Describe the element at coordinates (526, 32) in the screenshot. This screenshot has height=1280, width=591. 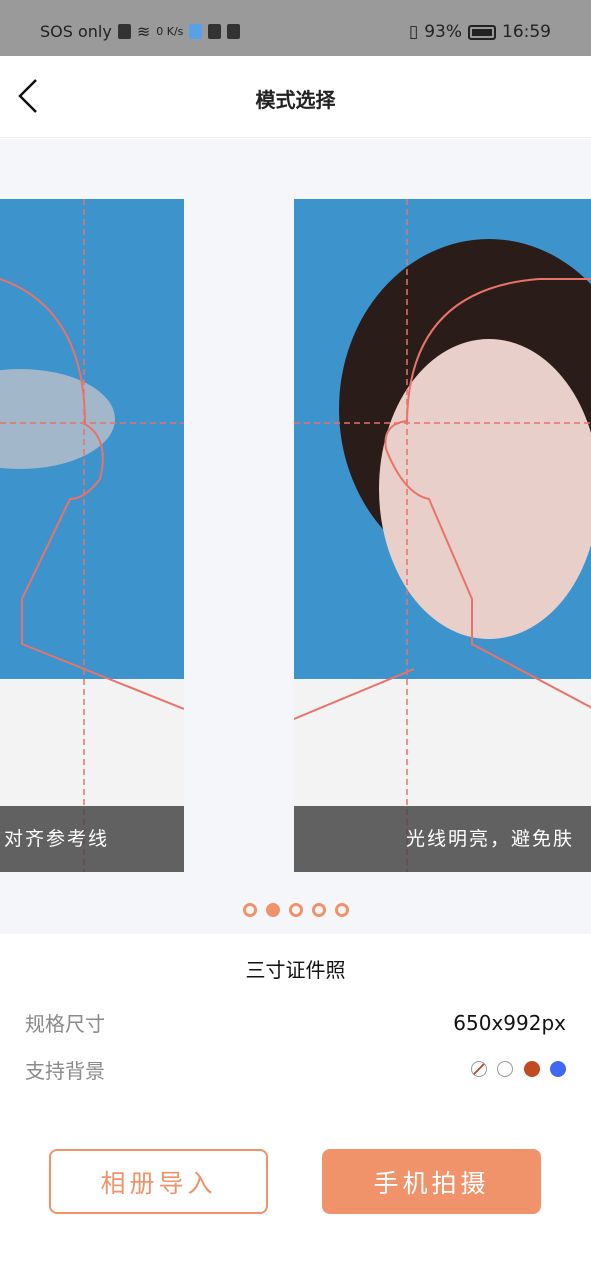
I see `clock: 16:59` at that location.